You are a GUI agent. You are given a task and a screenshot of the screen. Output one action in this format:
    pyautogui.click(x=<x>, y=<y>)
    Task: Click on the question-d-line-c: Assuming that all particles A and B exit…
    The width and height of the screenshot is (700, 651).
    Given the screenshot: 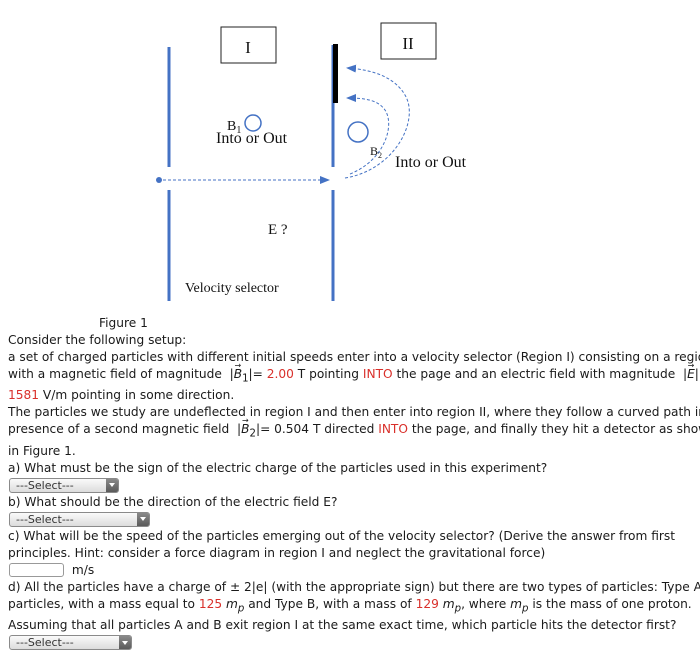 What is the action you would take?
    pyautogui.click(x=342, y=625)
    